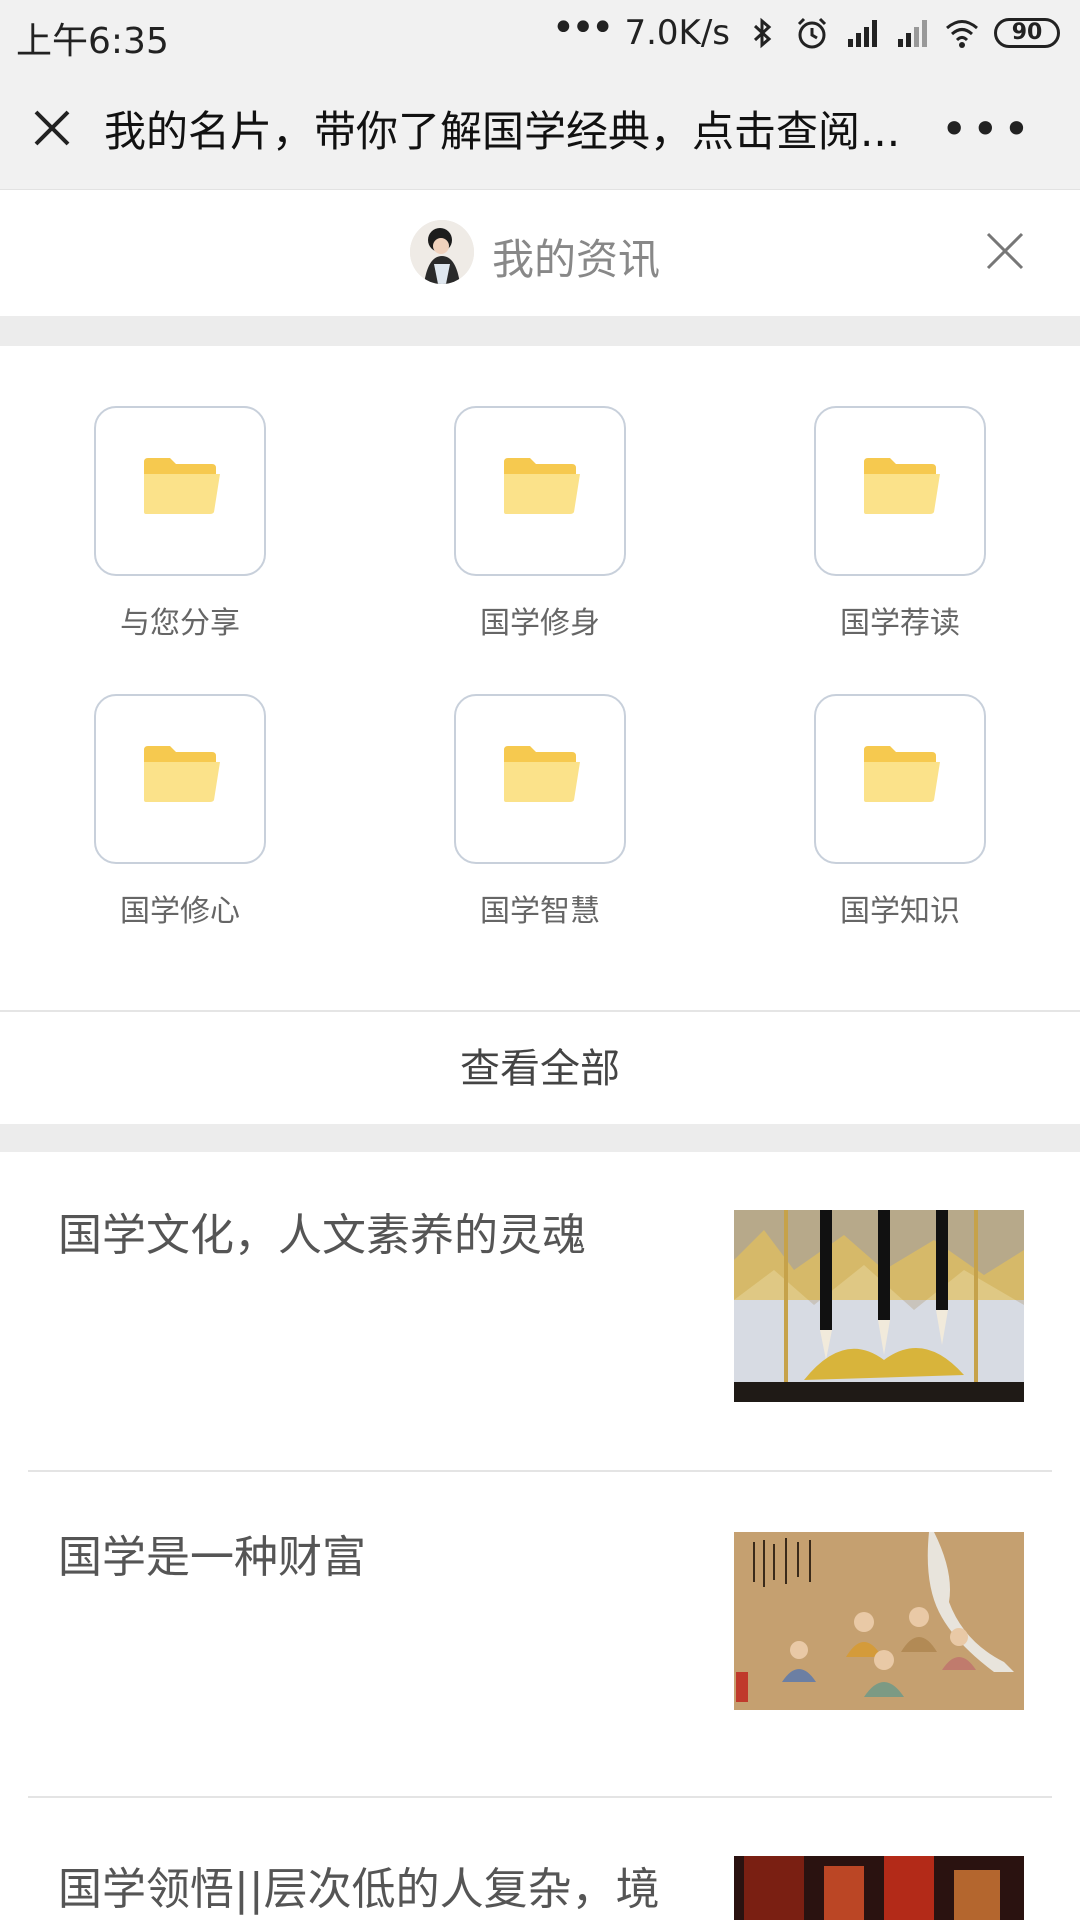 This screenshot has width=1080, height=1920. I want to click on network-speed: 7.0K/s, so click(677, 33).